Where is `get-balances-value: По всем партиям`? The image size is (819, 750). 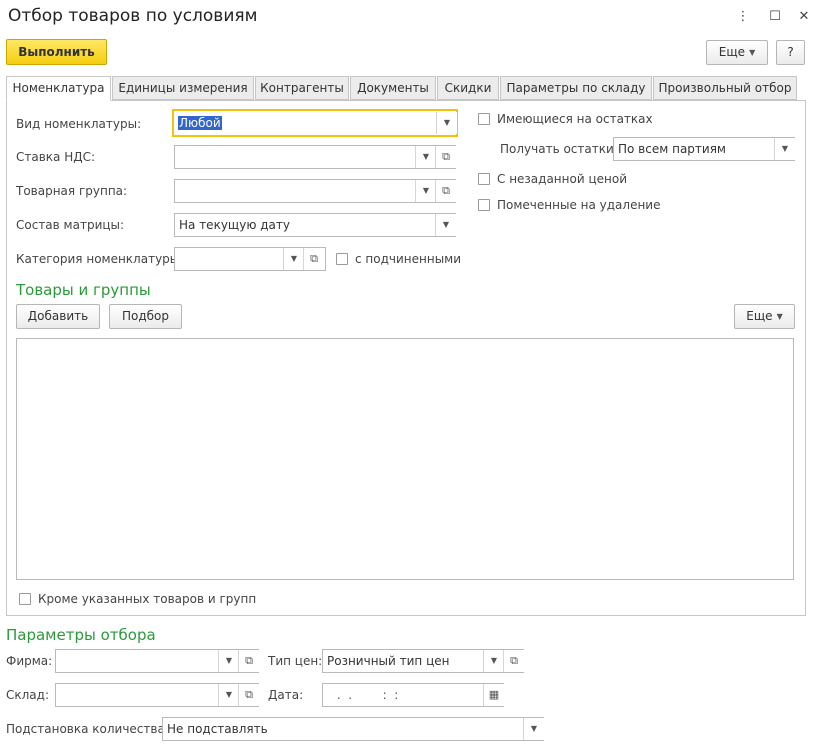 get-balances-value: По всем партиям is located at coordinates (672, 149).